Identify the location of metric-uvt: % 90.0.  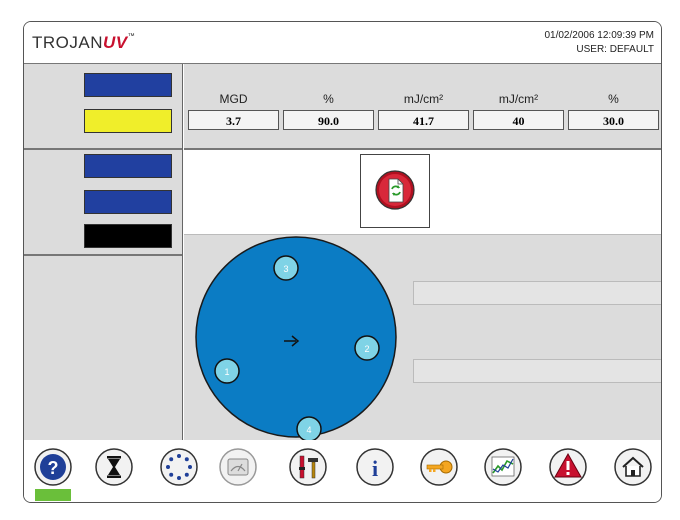
(328, 111).